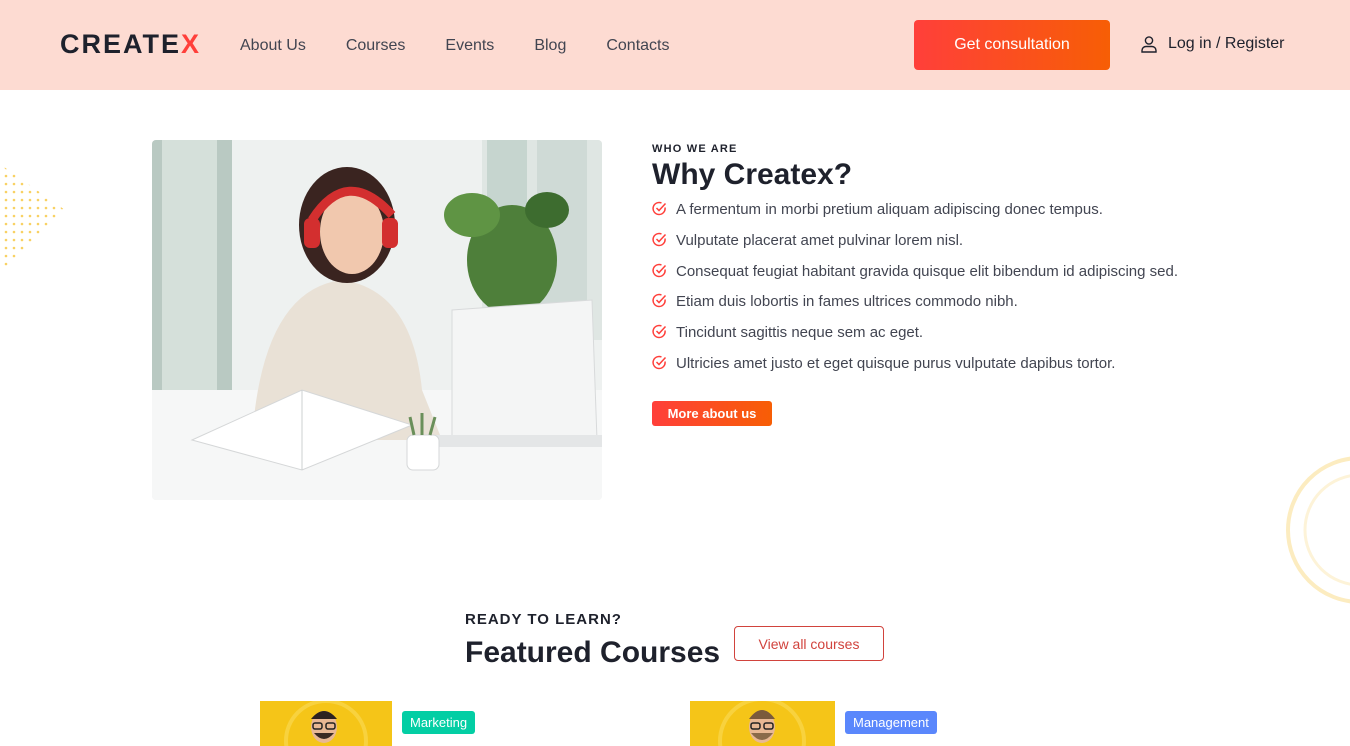 The image size is (1350, 746). Describe the element at coordinates (809, 643) in the screenshot. I see `view-all-courses-button: View all courses` at that location.